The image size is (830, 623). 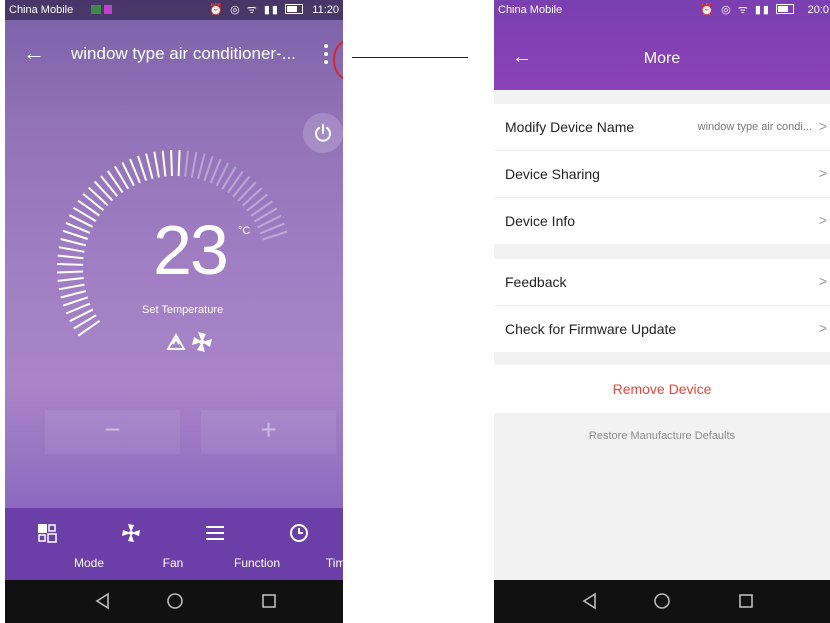 I want to click on nav-timer: Timer, so click(x=300, y=544).